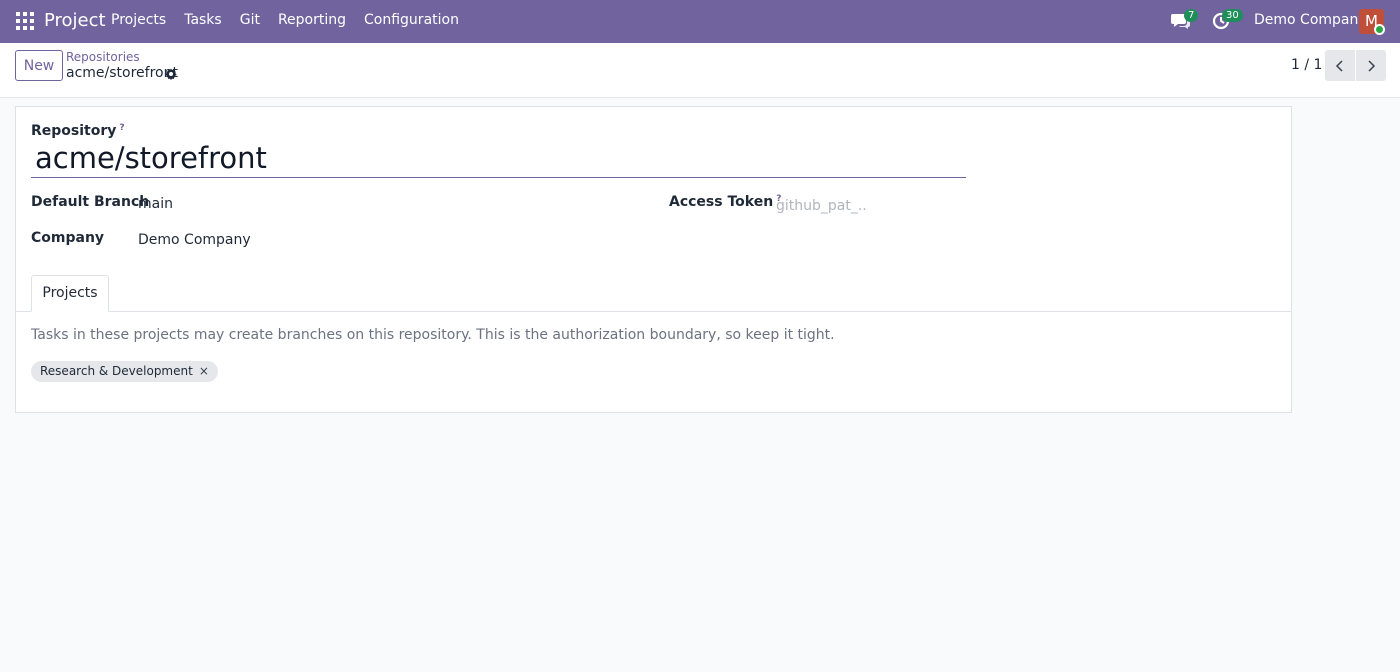 The image size is (1400, 672). I want to click on pager-previous-button, so click(1340, 65).